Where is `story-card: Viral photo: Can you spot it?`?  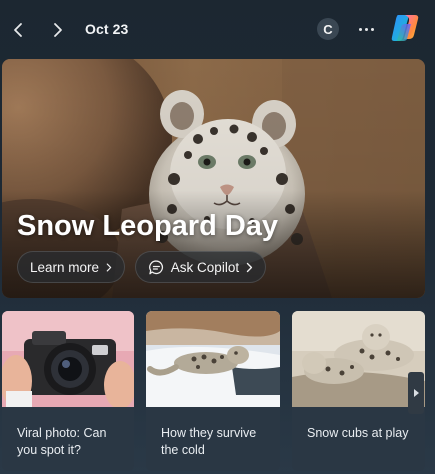
story-card: Viral photo: Can you spot it? is located at coordinates (68, 391).